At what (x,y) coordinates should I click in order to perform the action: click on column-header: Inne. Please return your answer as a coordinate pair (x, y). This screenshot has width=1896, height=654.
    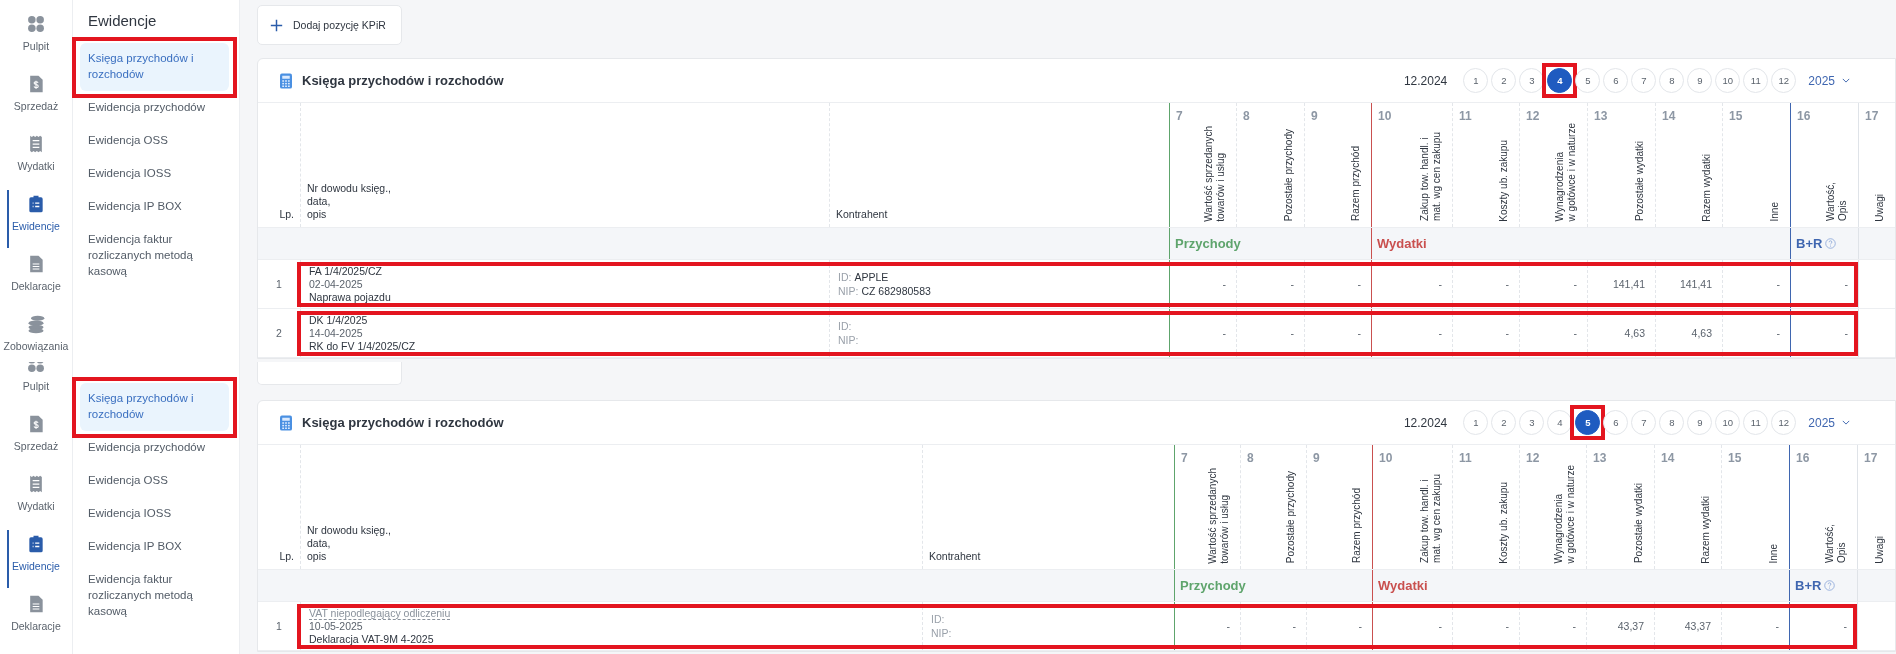
    Looking at the image, I should click on (1775, 211).